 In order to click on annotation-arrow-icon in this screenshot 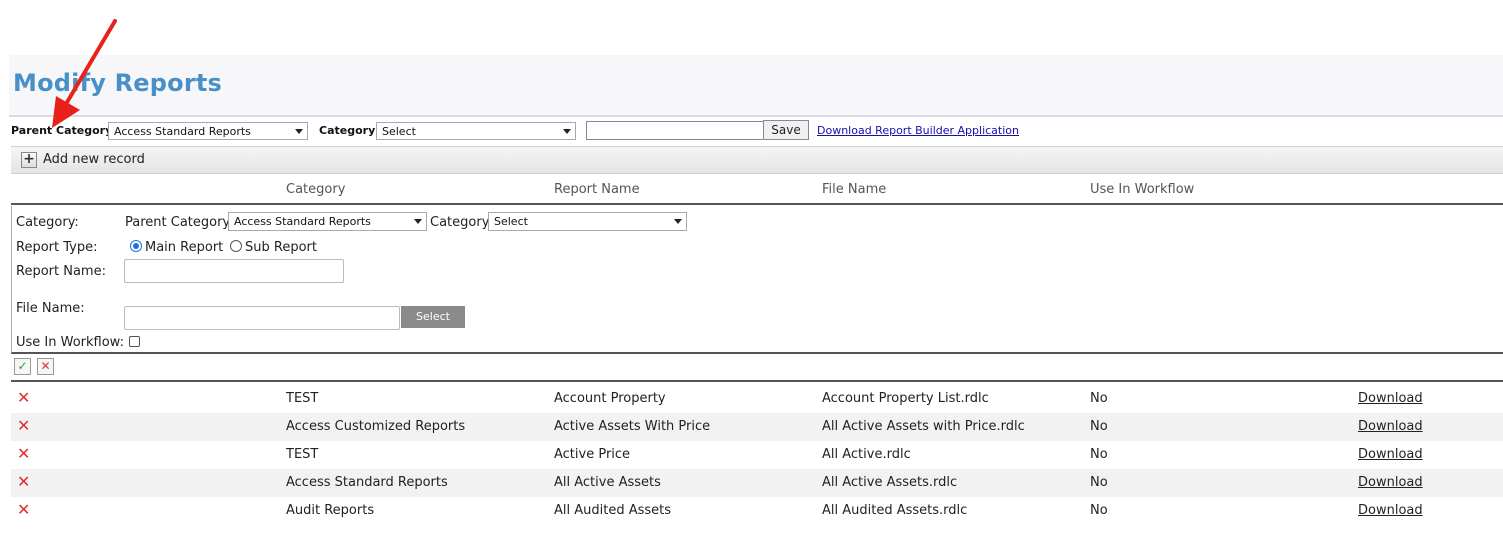, I will do `click(84, 73)`.